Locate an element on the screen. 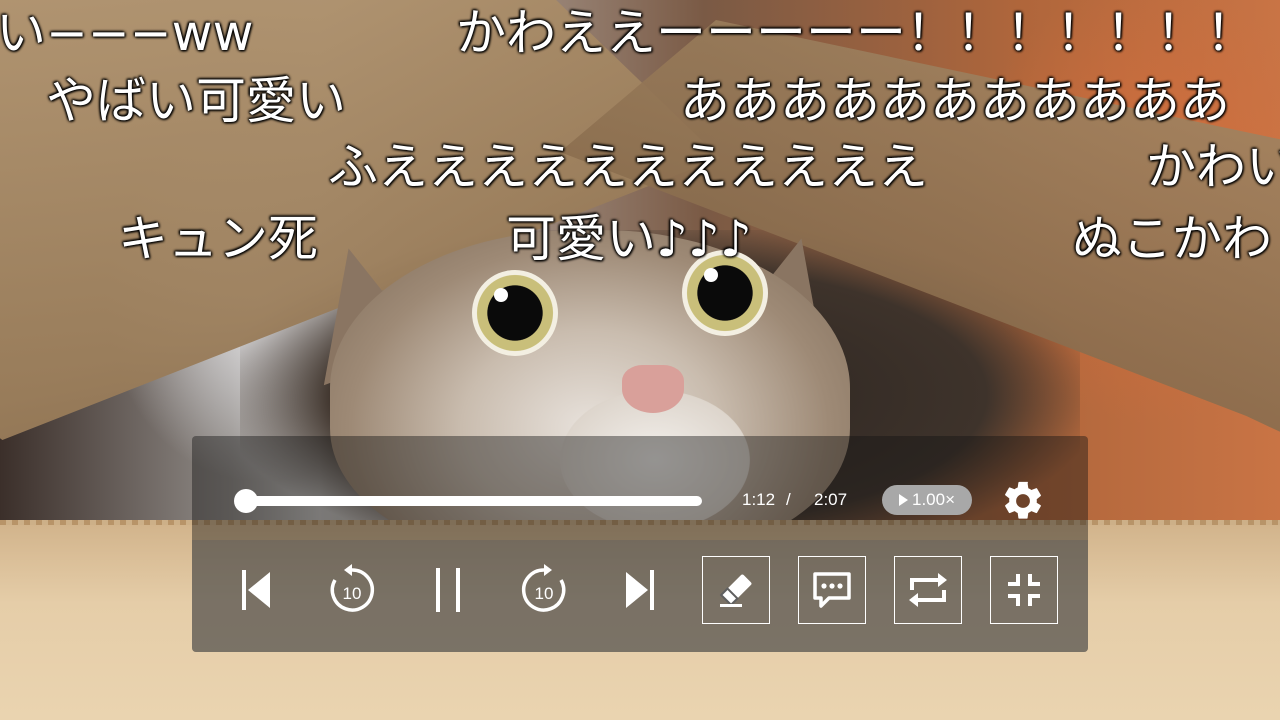 Image resolution: width=1280 pixels, height=720 pixels. forward-10-button: 10 is located at coordinates (544, 590).